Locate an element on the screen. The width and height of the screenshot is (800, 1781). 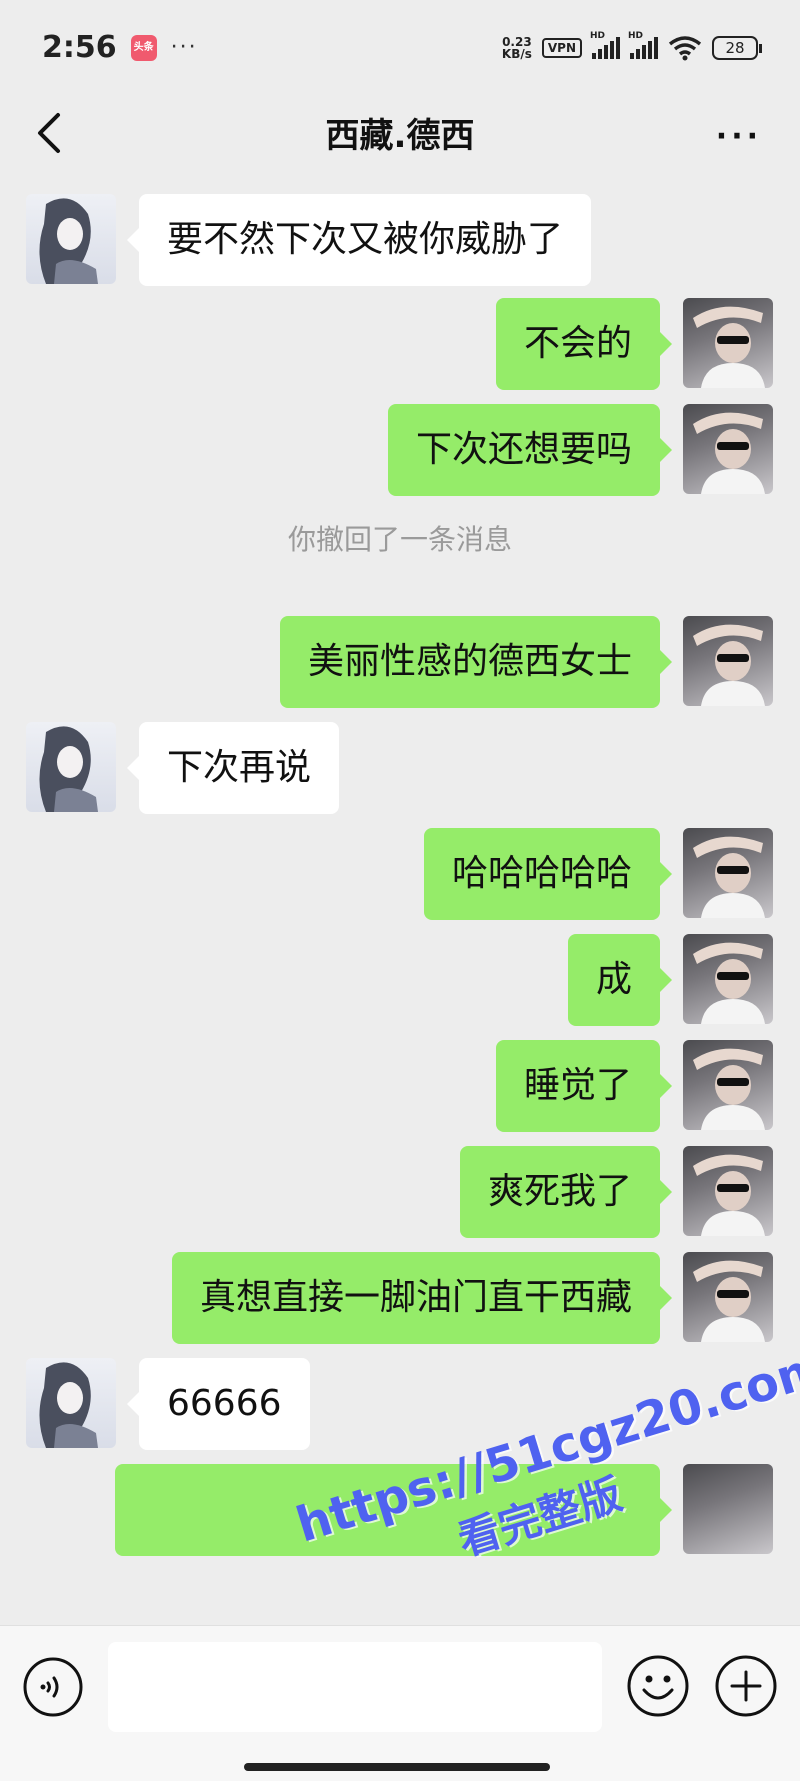
message-bubble: 睡觉了 is located at coordinates (584, 1086).